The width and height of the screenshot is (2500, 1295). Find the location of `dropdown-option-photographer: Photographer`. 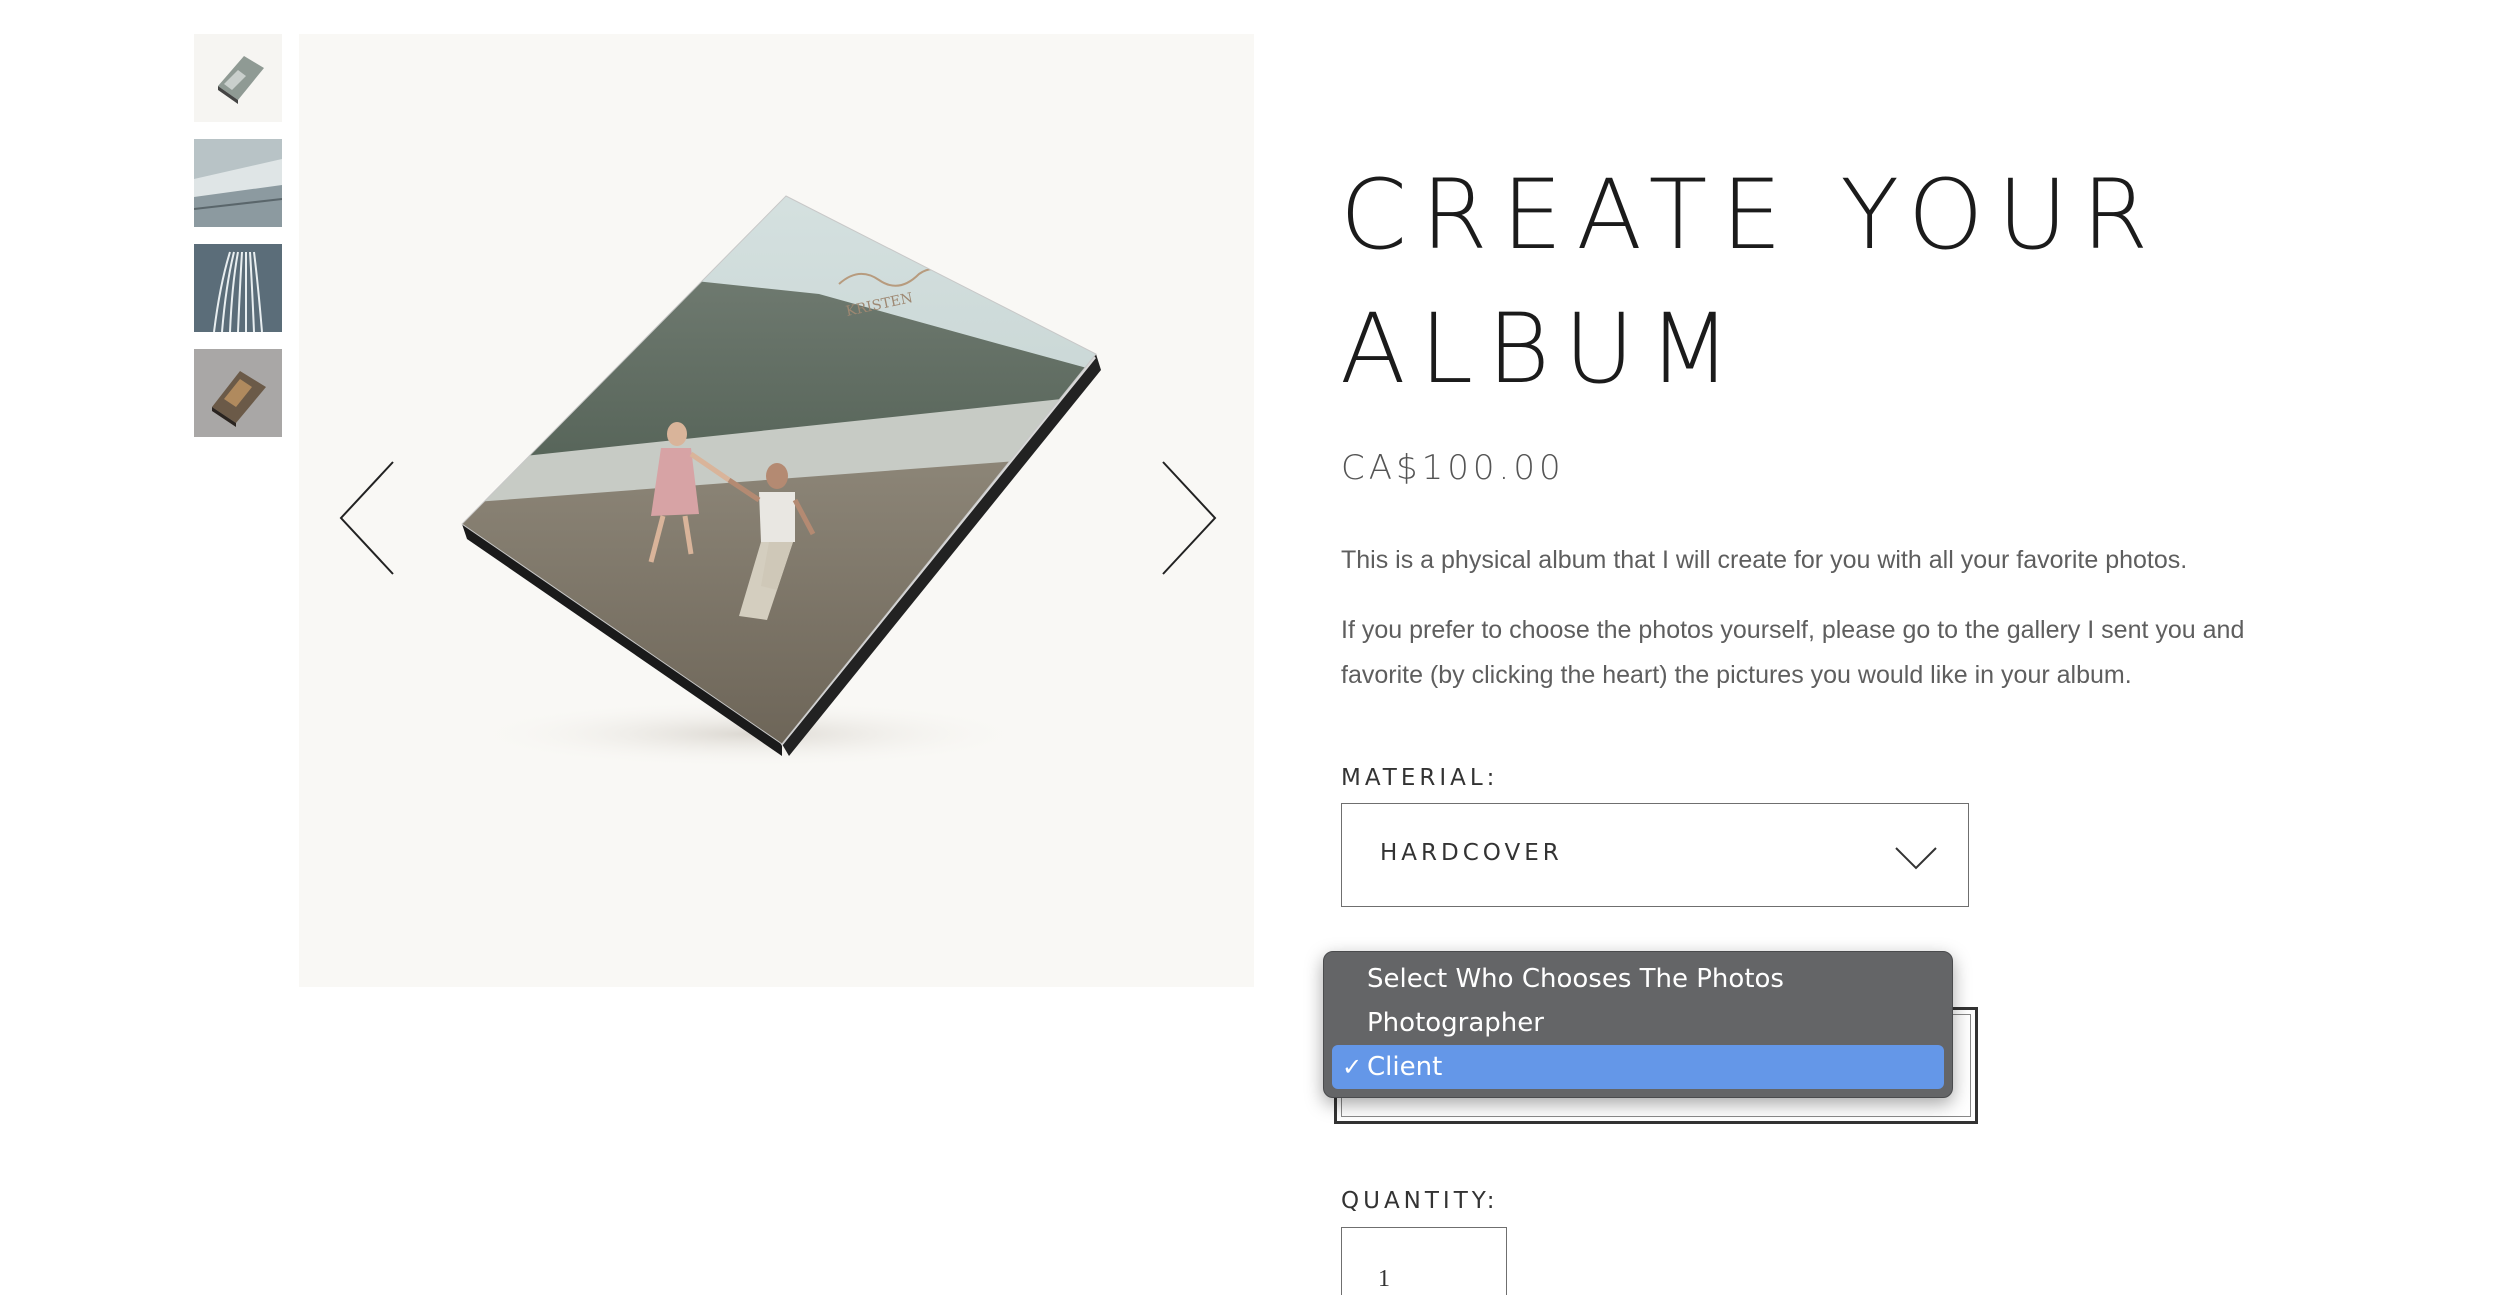

dropdown-option-photographer: Photographer is located at coordinates (1638, 1023).